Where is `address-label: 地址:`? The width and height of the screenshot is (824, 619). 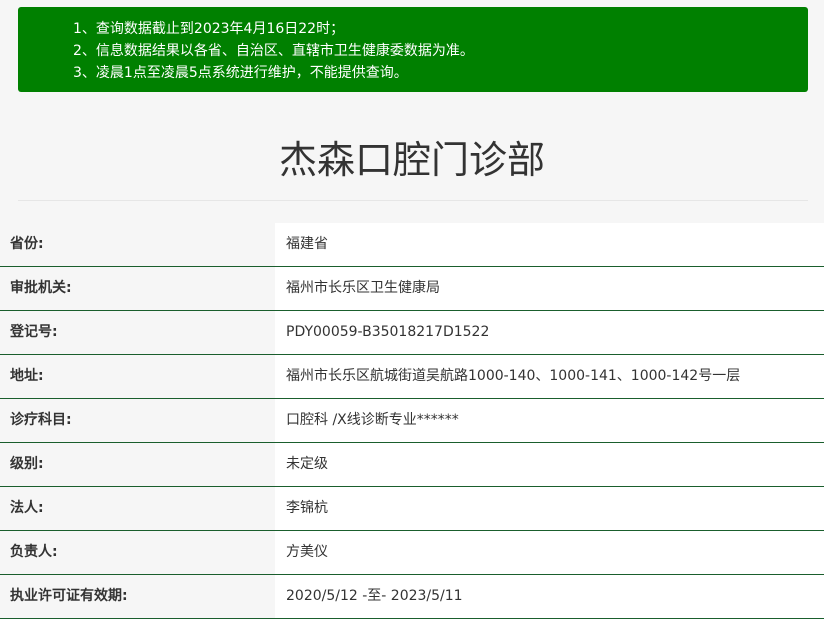 address-label: 地址: is located at coordinates (137, 376).